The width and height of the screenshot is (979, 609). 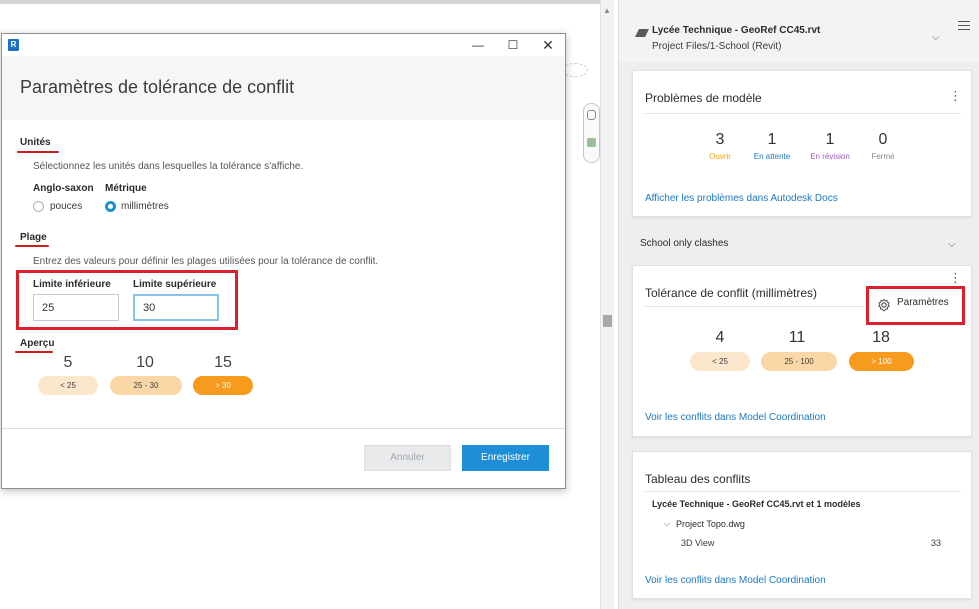 I want to click on maximize-button: ☐, so click(x=513, y=45).